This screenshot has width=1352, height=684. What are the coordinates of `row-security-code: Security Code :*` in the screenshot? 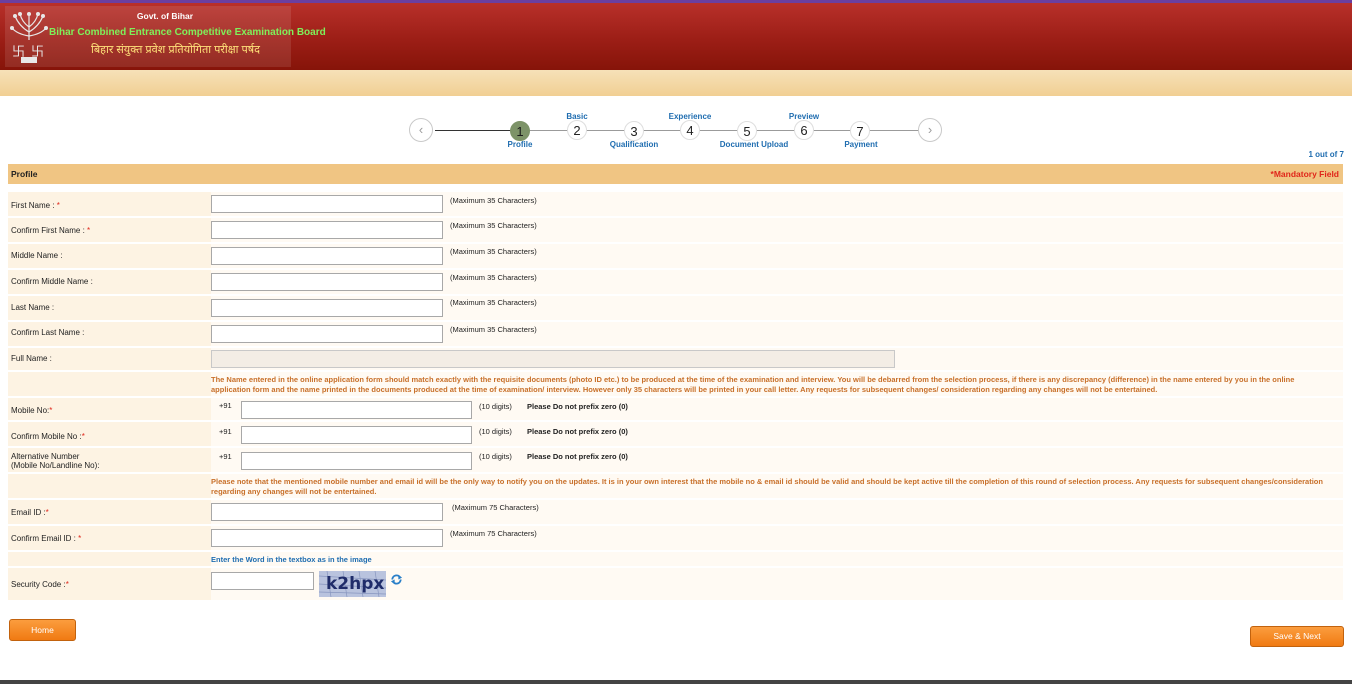 It's located at (675, 584).